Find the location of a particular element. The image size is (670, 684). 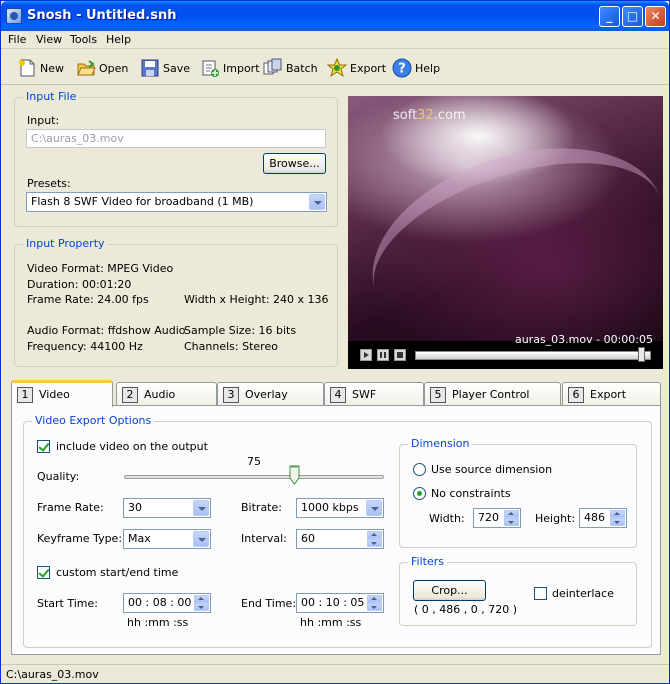

maximize-button: □ is located at coordinates (632, 16).